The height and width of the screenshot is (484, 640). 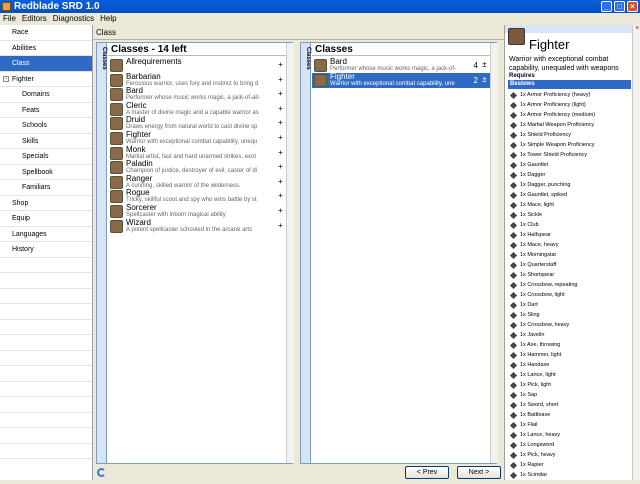 What do you see at coordinates (298, 39) in the screenshot?
I see `divider` at bounding box center [298, 39].